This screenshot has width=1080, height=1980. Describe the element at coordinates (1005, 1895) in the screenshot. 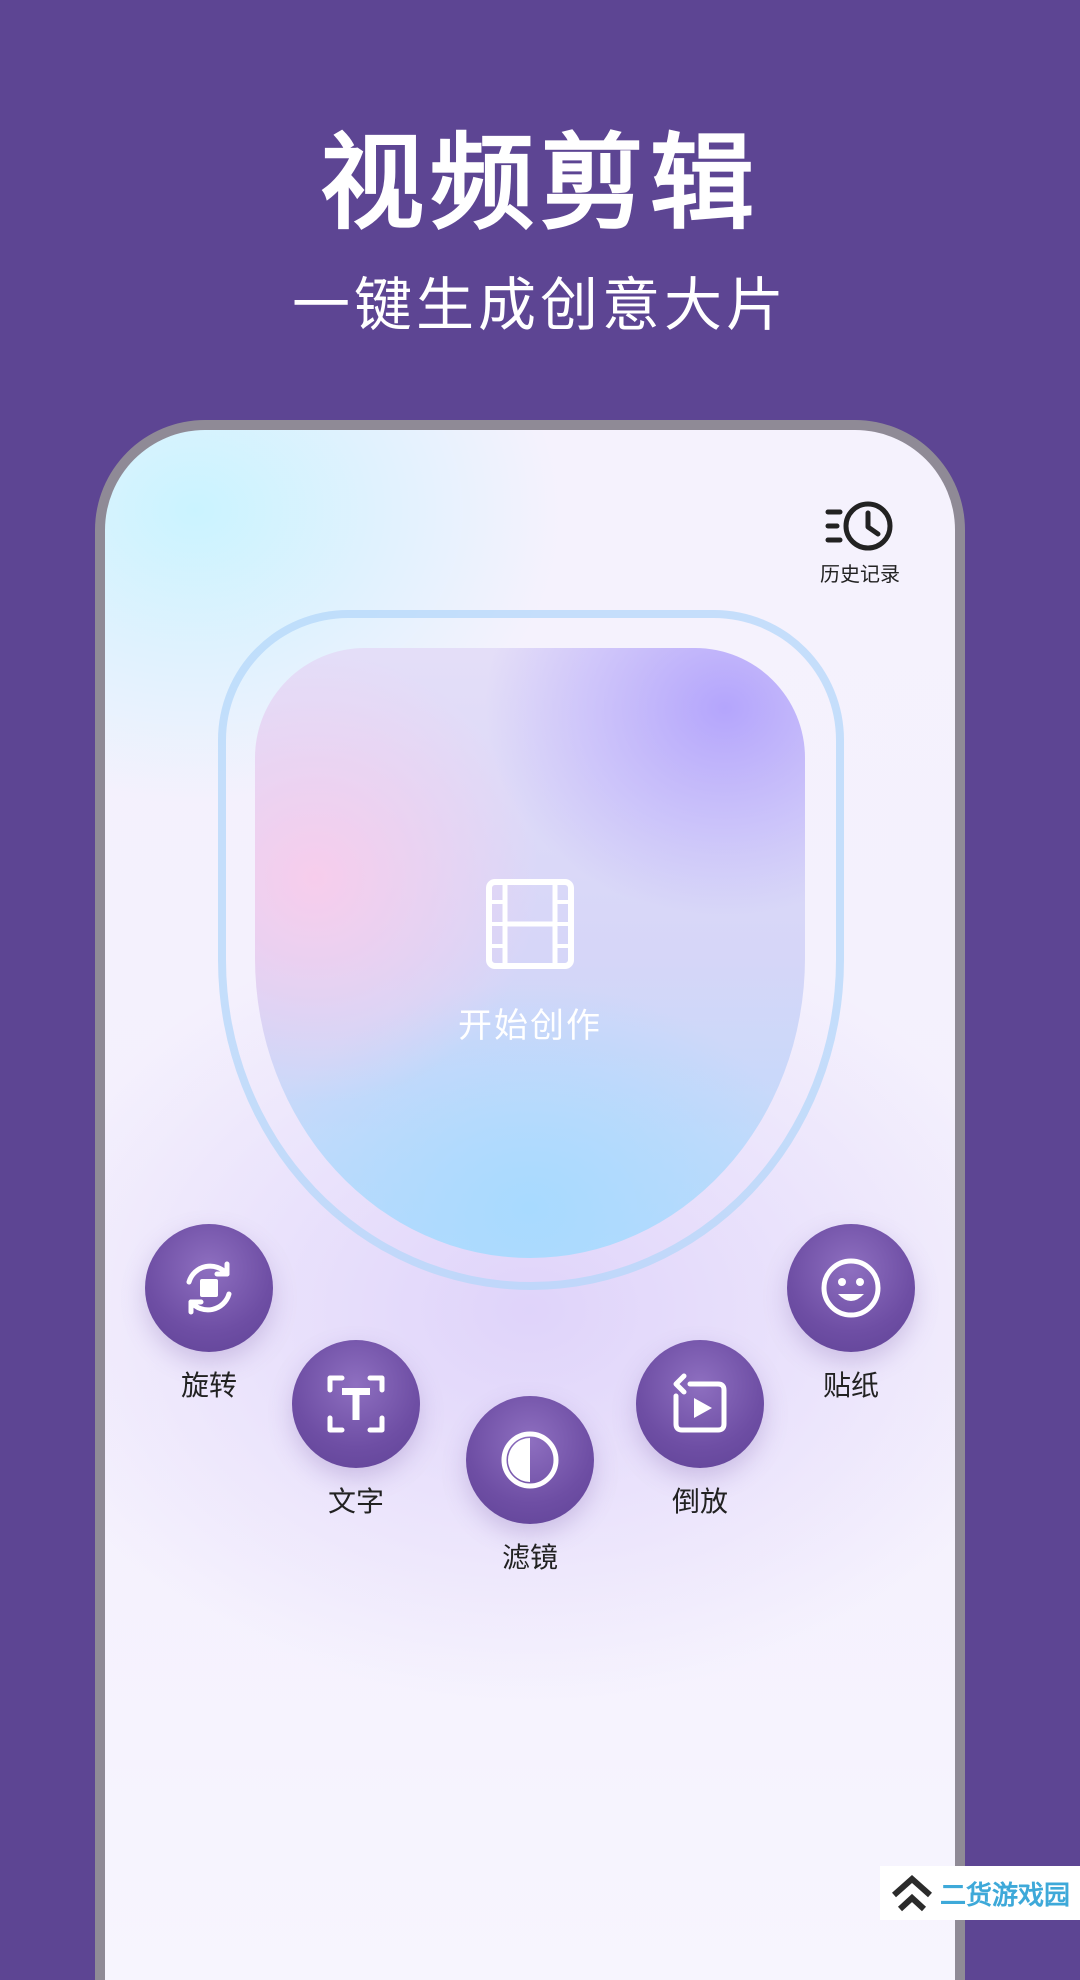

I see `watermark-text: 二货游戏园` at that location.